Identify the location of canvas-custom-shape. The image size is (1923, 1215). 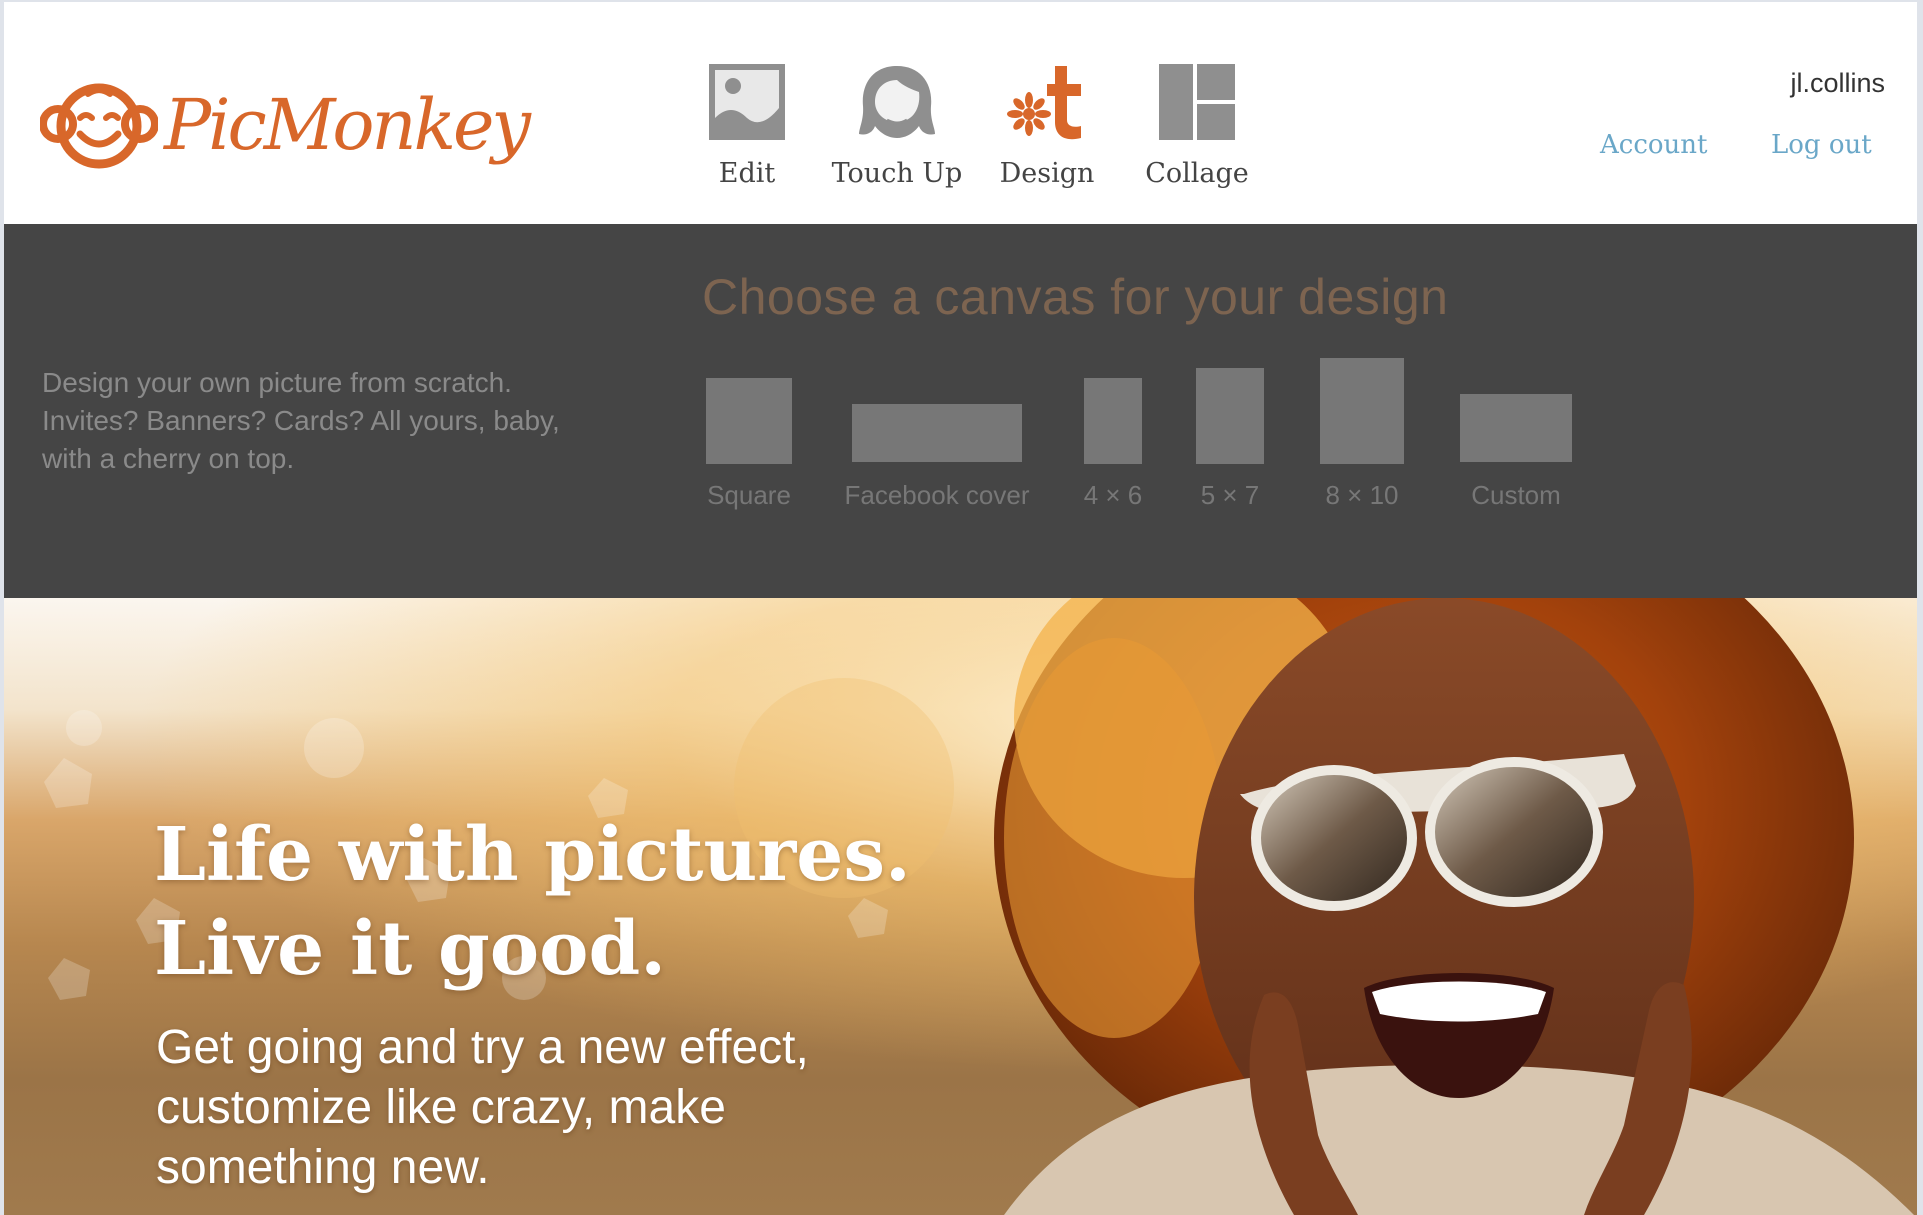
(1516, 428).